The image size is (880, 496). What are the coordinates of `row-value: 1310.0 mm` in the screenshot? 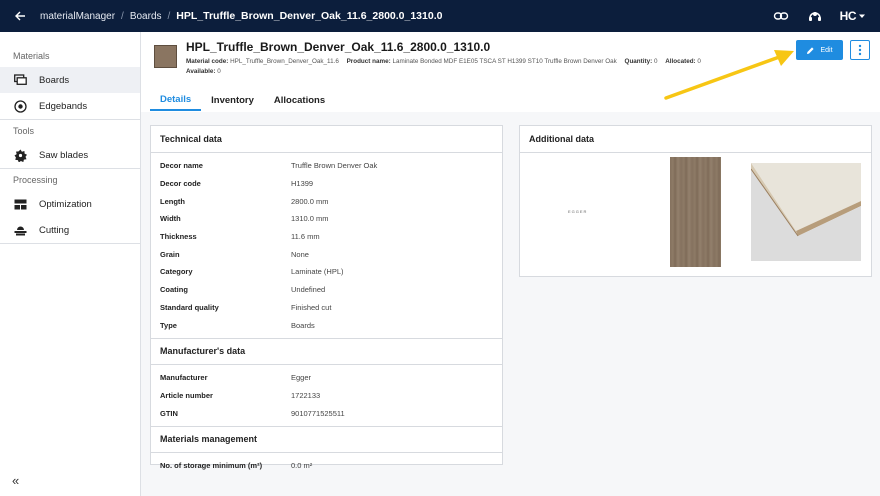 It's located at (310, 219).